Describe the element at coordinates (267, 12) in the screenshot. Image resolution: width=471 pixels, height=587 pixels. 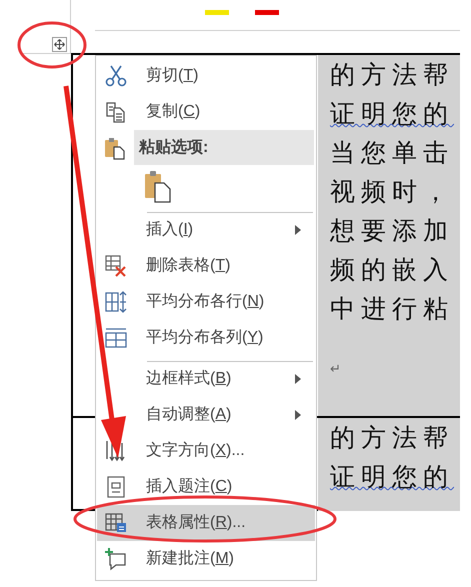
I see `font-color-icon` at that location.